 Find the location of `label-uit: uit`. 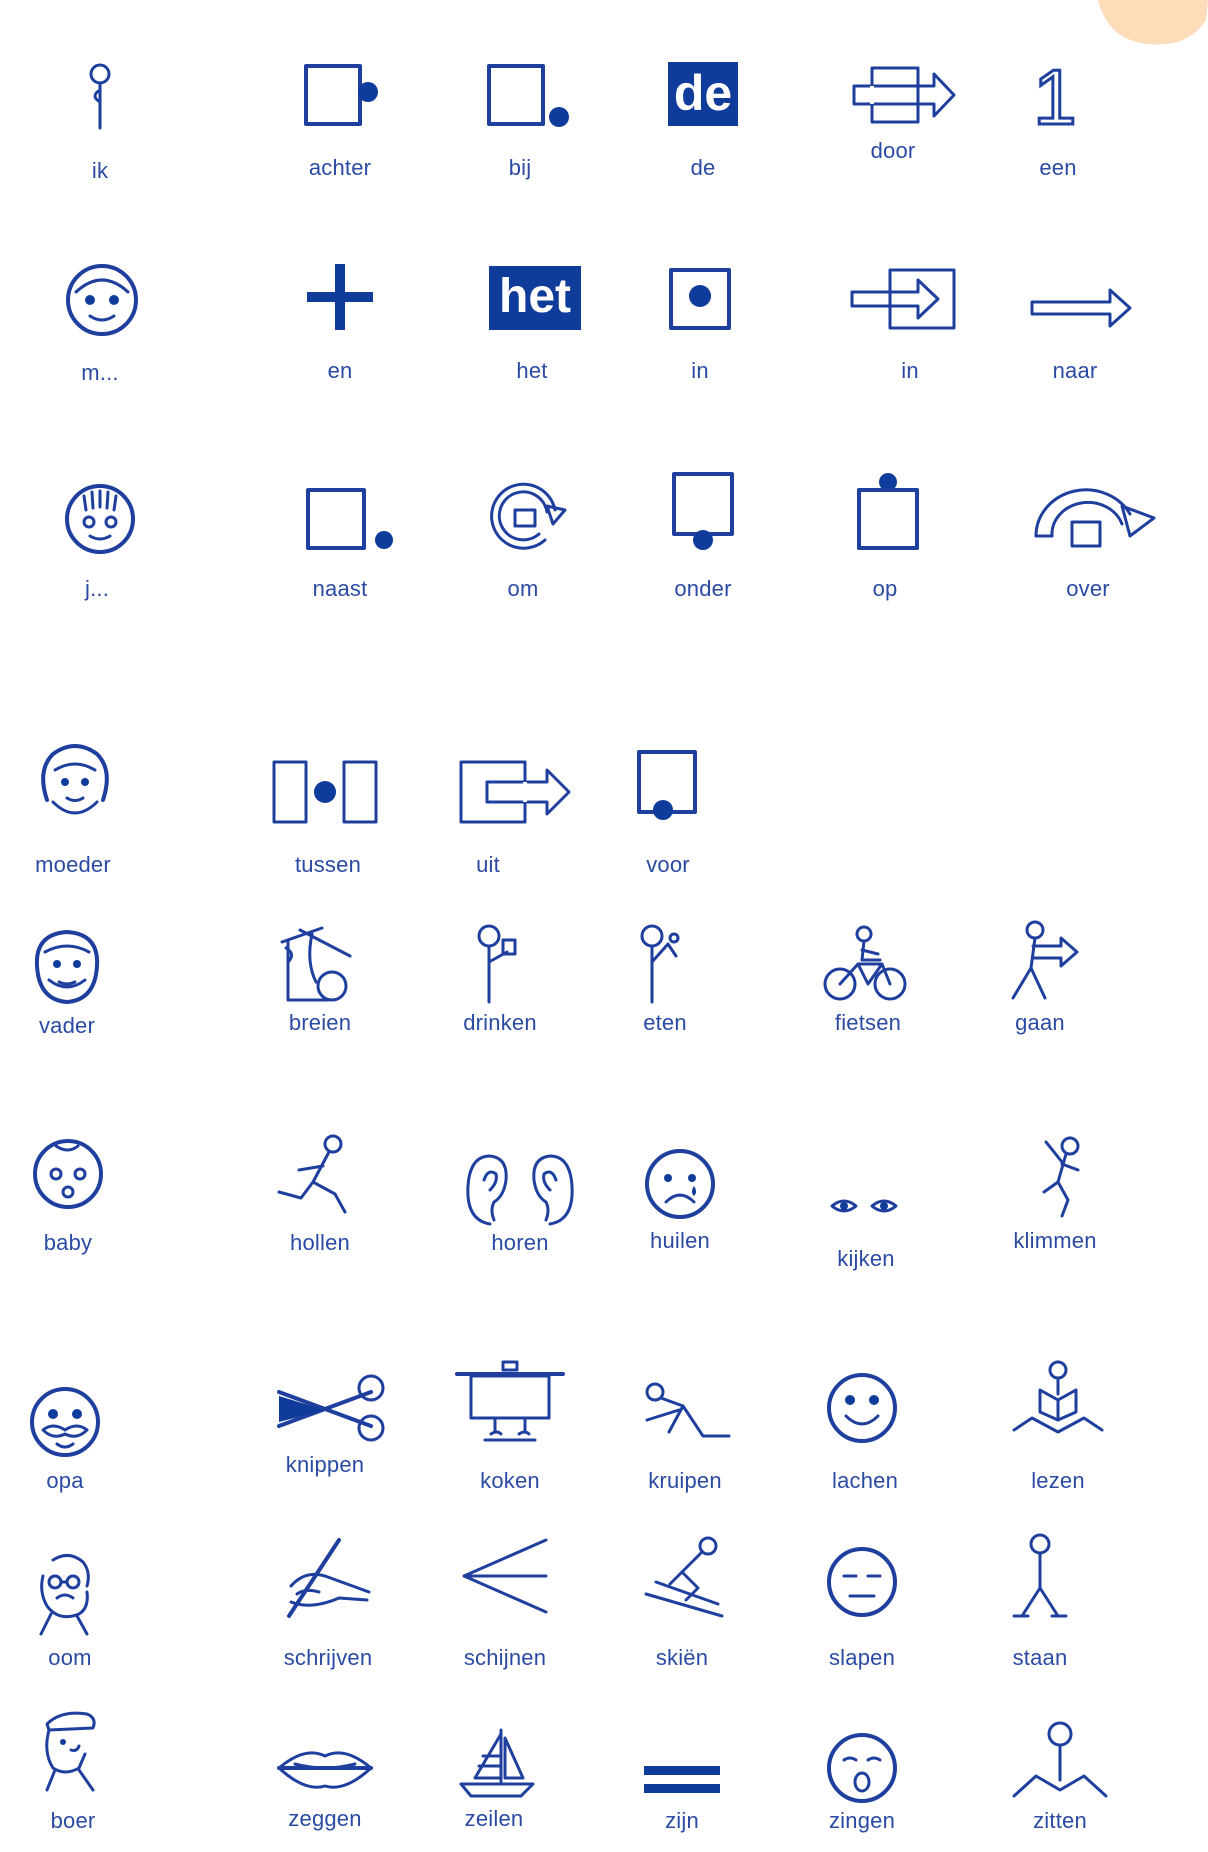

label-uit: uit is located at coordinates (488, 864).